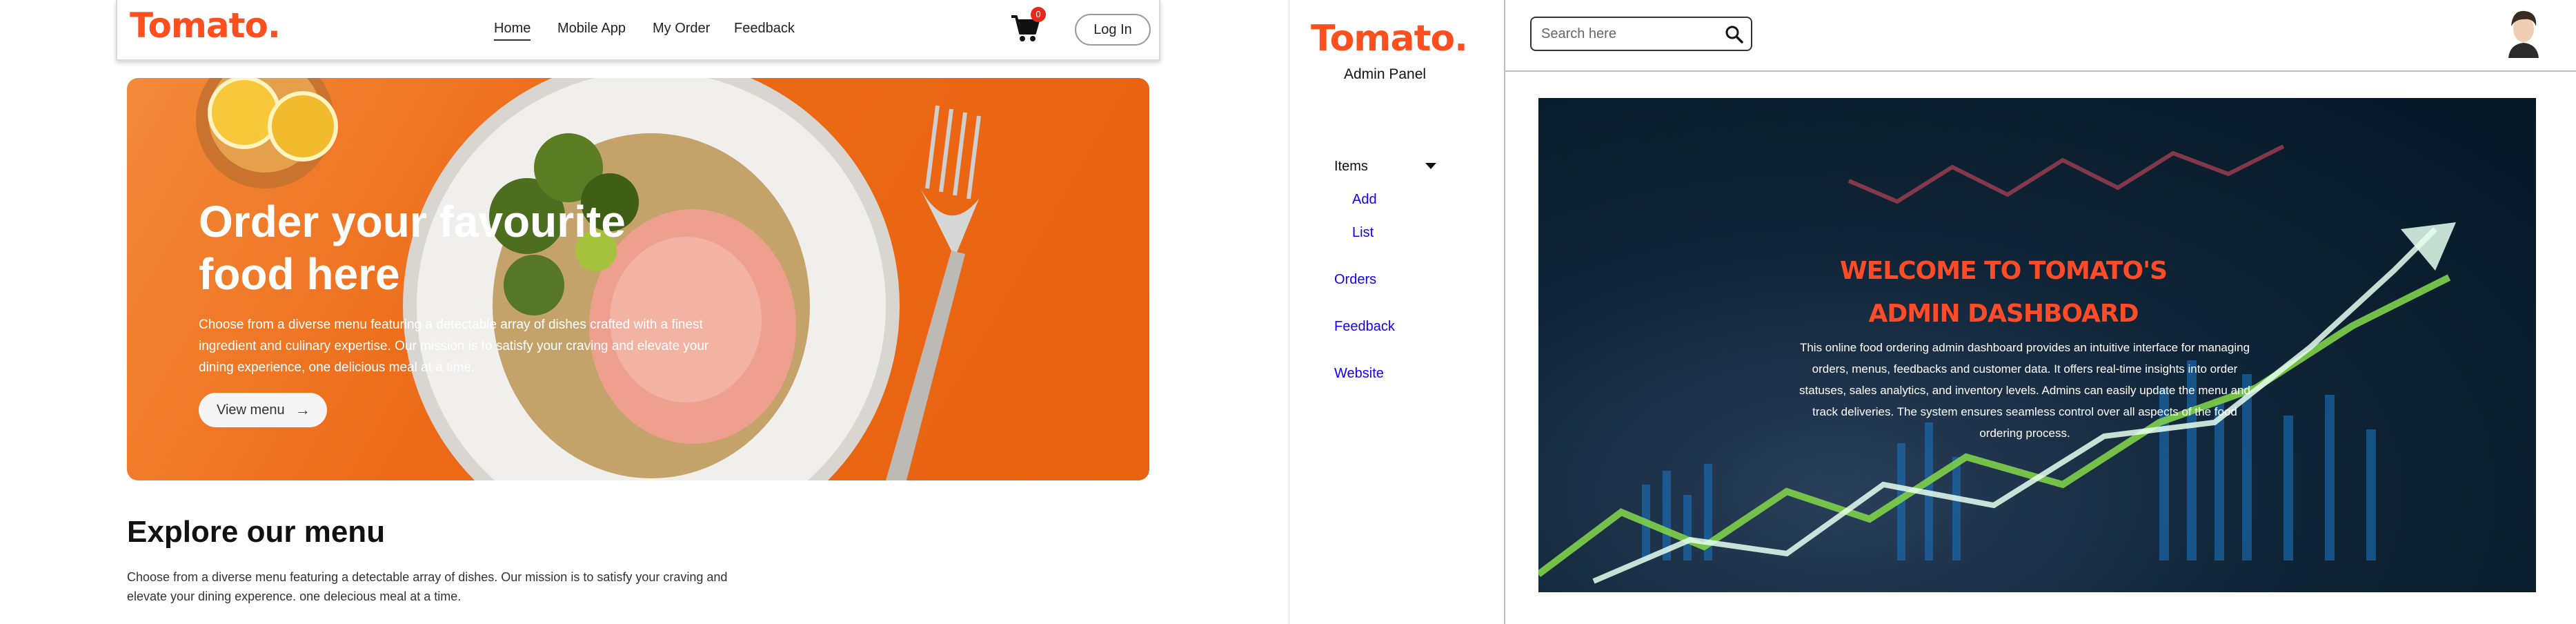  Describe the element at coordinates (251, 410) in the screenshot. I see `view-menu-label: View menu` at that location.